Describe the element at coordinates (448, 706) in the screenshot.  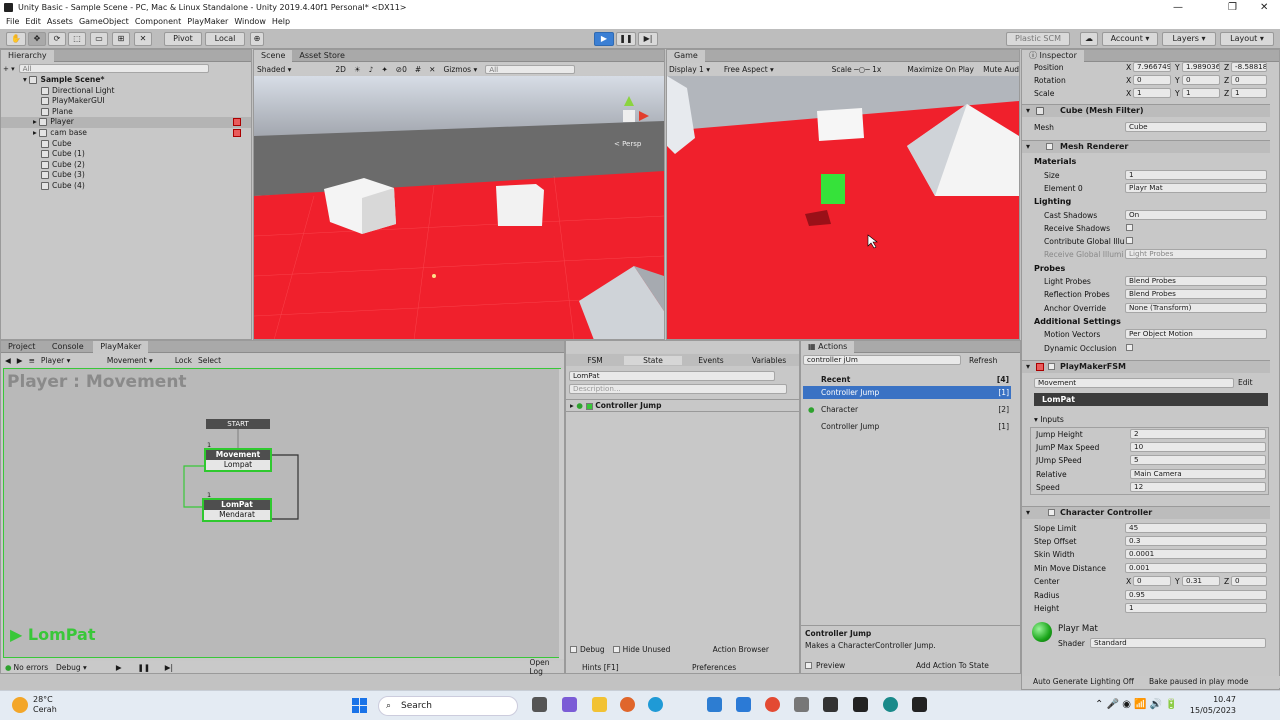
I see `taskbar-search-input: ⌕ Search` at that location.